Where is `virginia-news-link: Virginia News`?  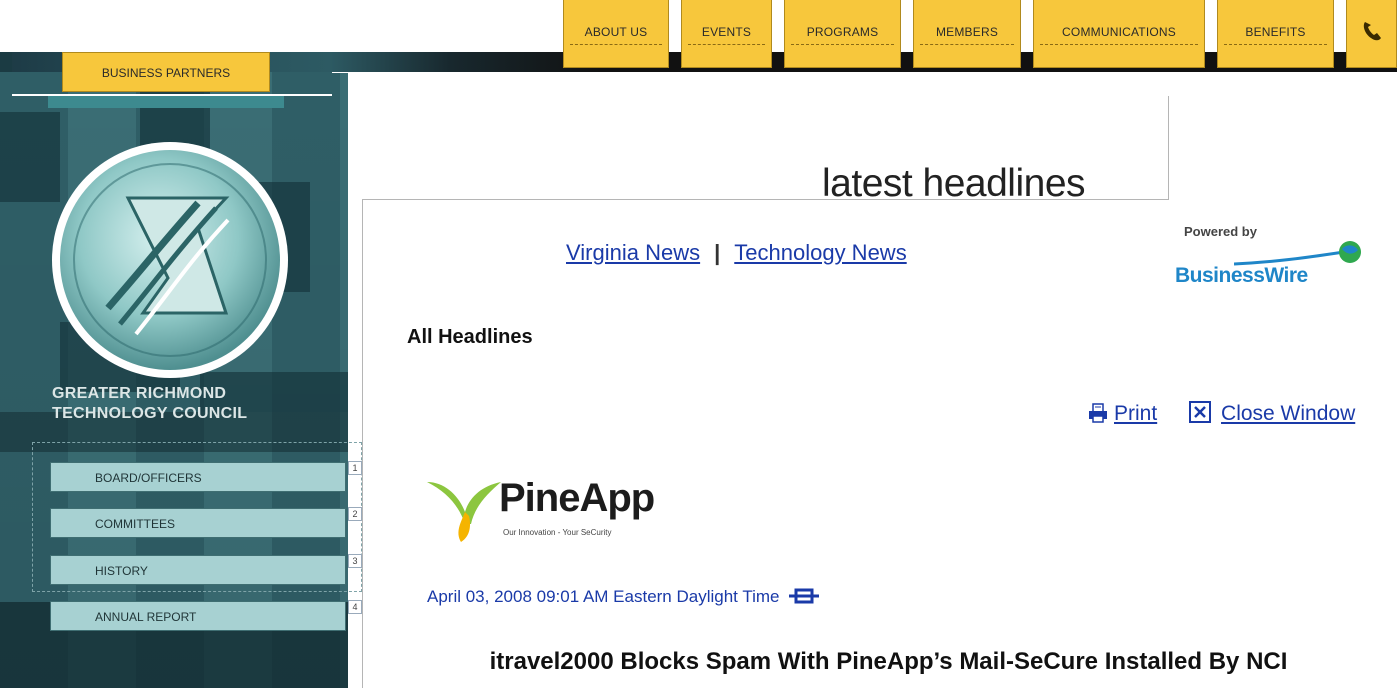
virginia-news-link: Virginia News is located at coordinates (633, 252).